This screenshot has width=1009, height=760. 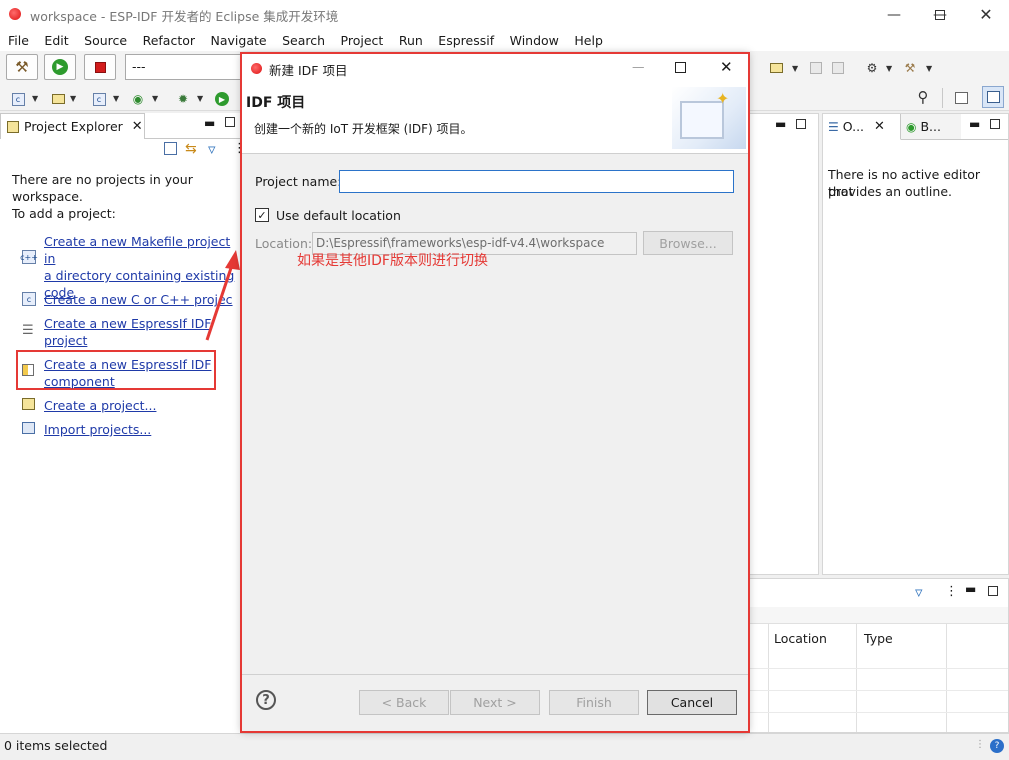 What do you see at coordinates (239, 40) in the screenshot?
I see `menu-navigate: Navigate` at bounding box center [239, 40].